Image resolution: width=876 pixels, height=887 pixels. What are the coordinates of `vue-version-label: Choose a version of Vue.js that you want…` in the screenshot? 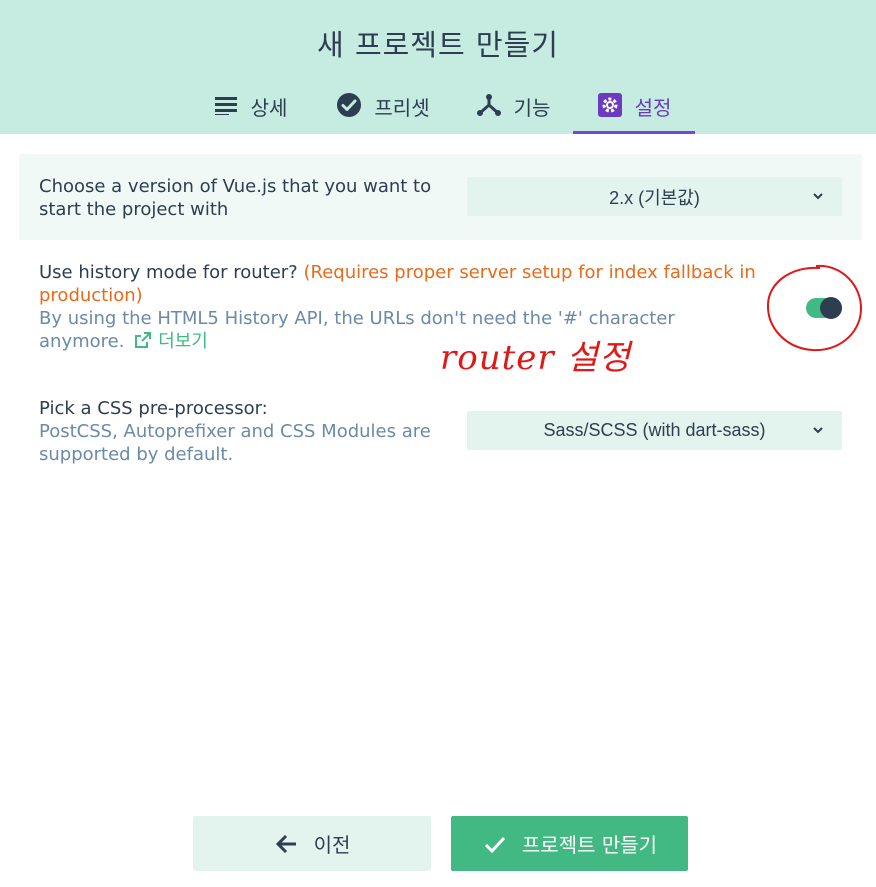 It's located at (235, 198).